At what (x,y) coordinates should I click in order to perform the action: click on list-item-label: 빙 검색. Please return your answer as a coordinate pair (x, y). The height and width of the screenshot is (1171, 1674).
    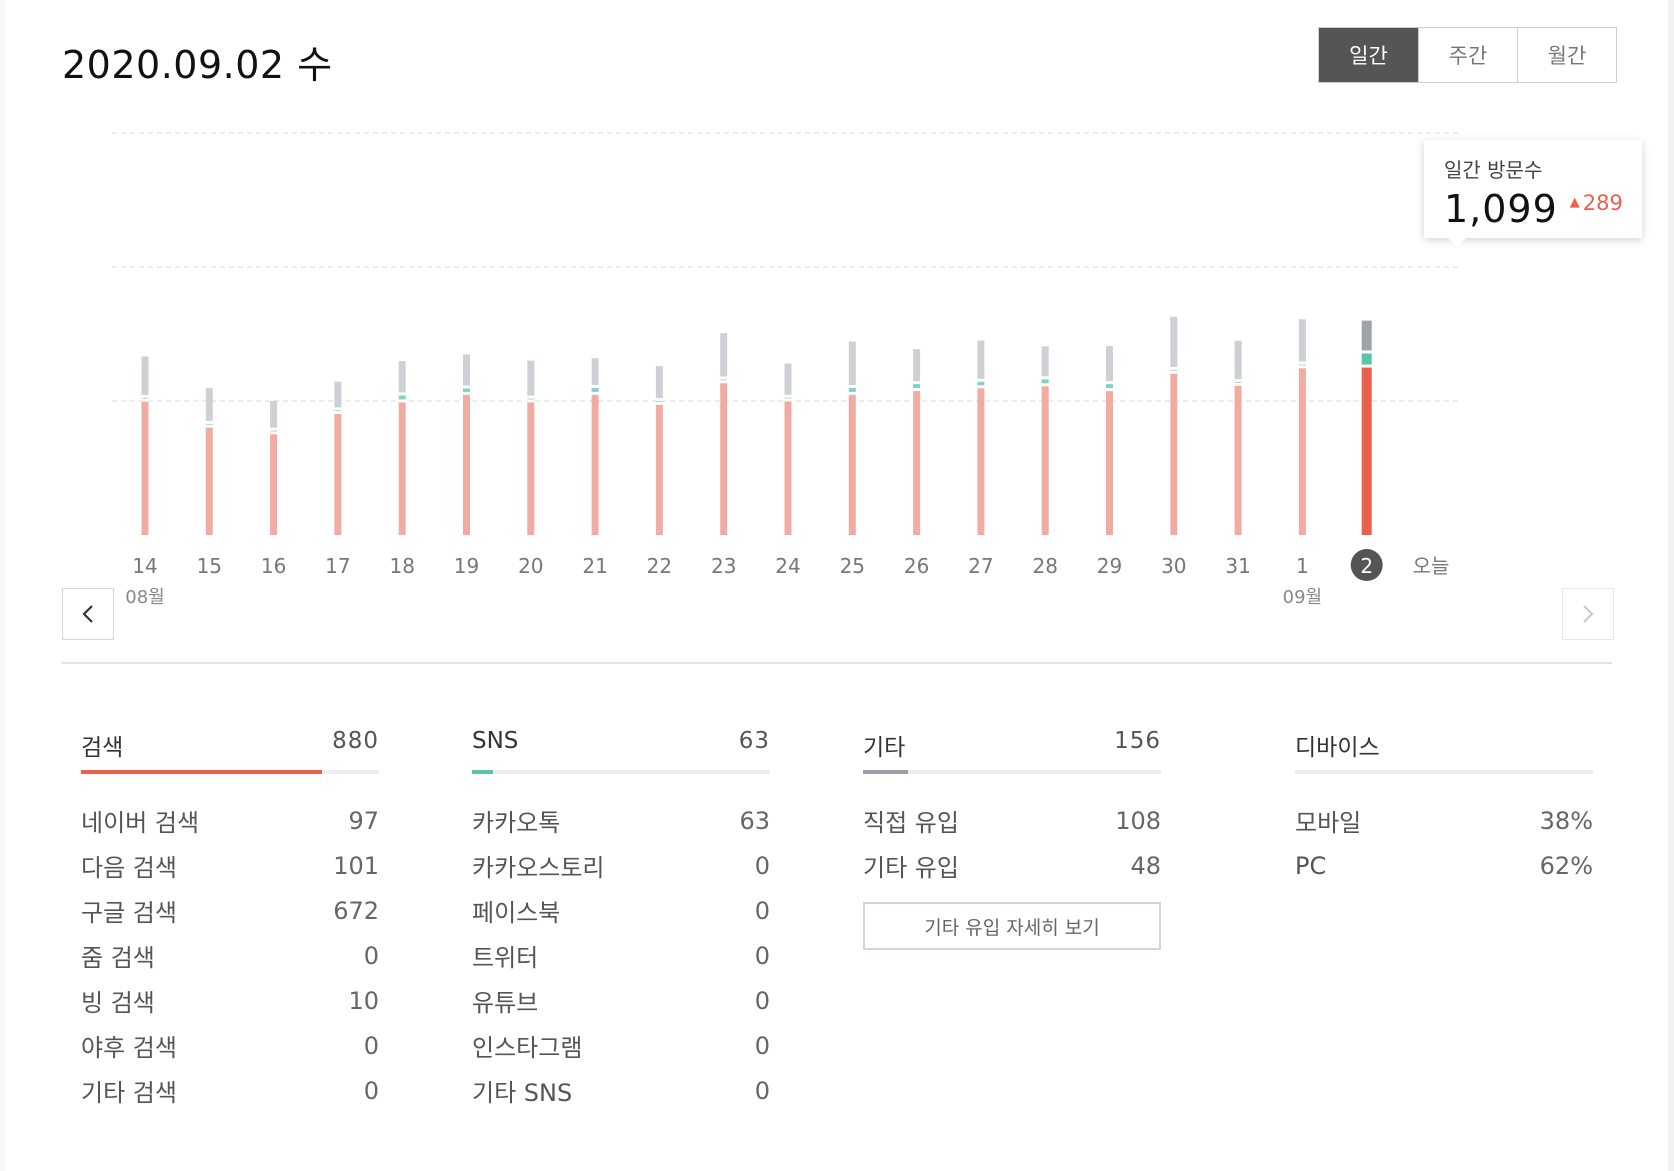
    Looking at the image, I should click on (118, 1003).